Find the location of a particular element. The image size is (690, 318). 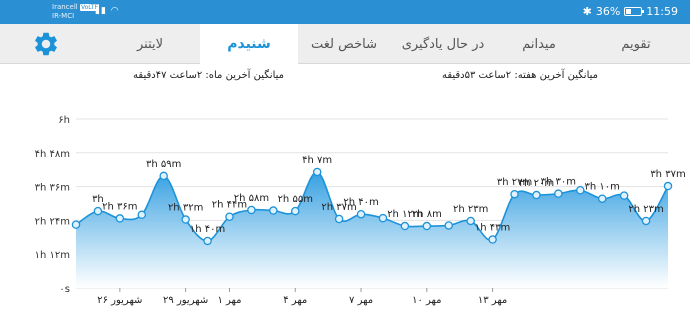

tab-label: شنیدم is located at coordinates (249, 44).